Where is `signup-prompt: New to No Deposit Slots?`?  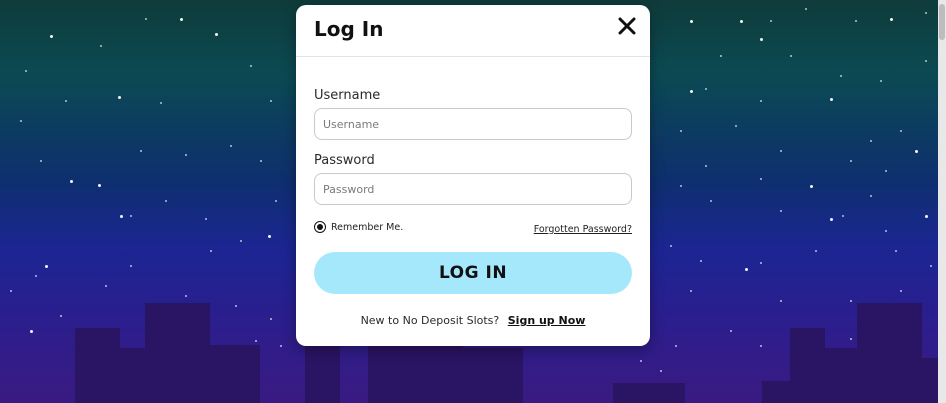 signup-prompt: New to No Deposit Slots? is located at coordinates (430, 320).